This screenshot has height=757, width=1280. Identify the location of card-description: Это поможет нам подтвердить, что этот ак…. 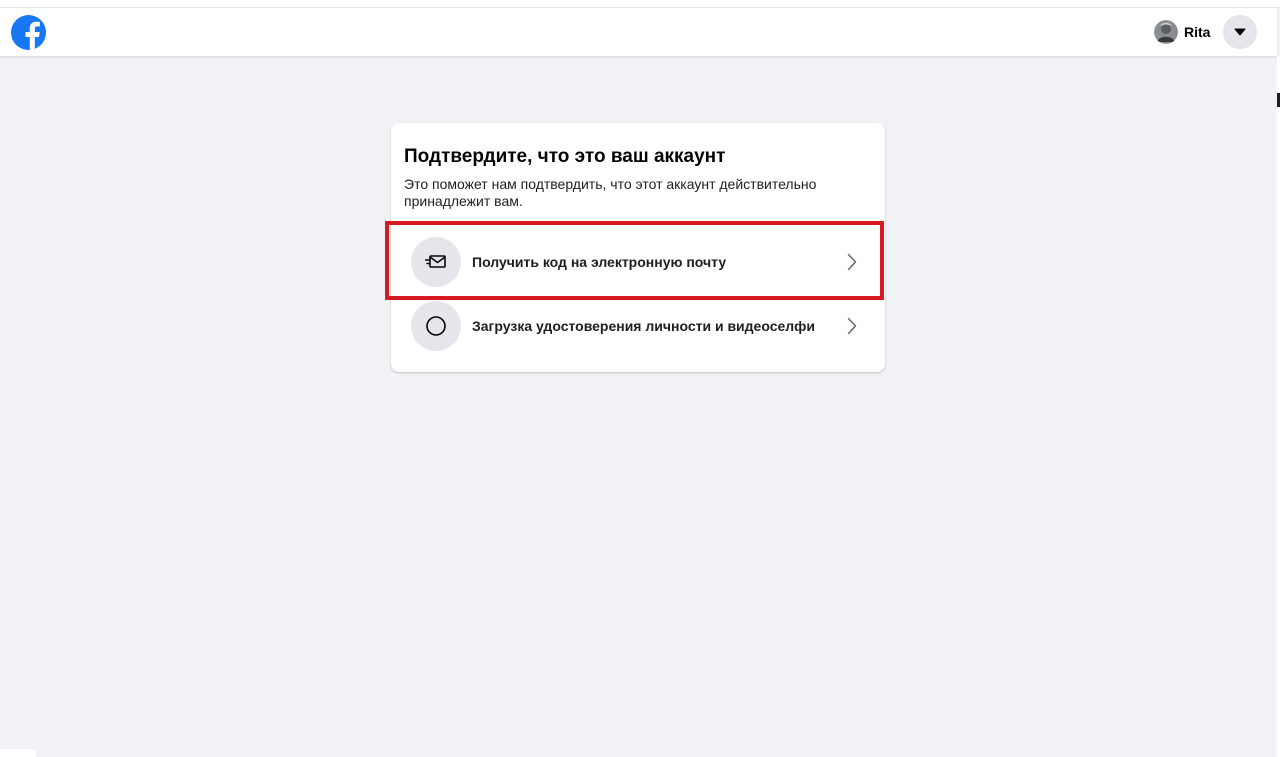
(610, 192).